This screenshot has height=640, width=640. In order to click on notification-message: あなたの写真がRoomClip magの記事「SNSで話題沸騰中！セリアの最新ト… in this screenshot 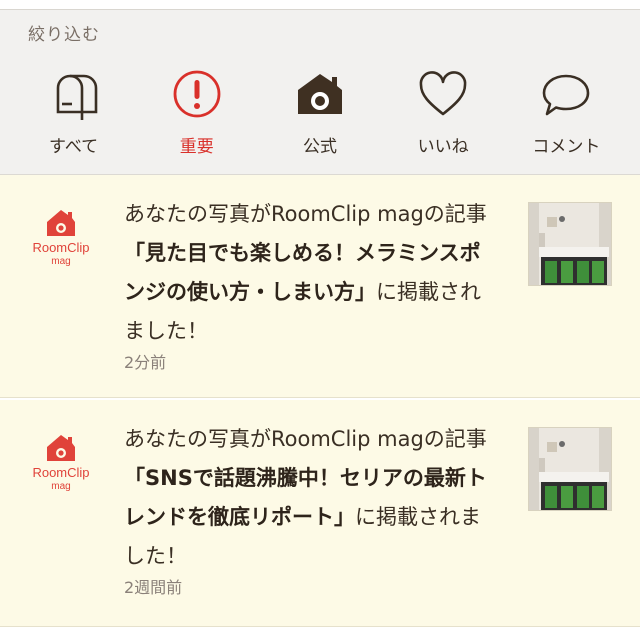, I will do `click(309, 498)`.